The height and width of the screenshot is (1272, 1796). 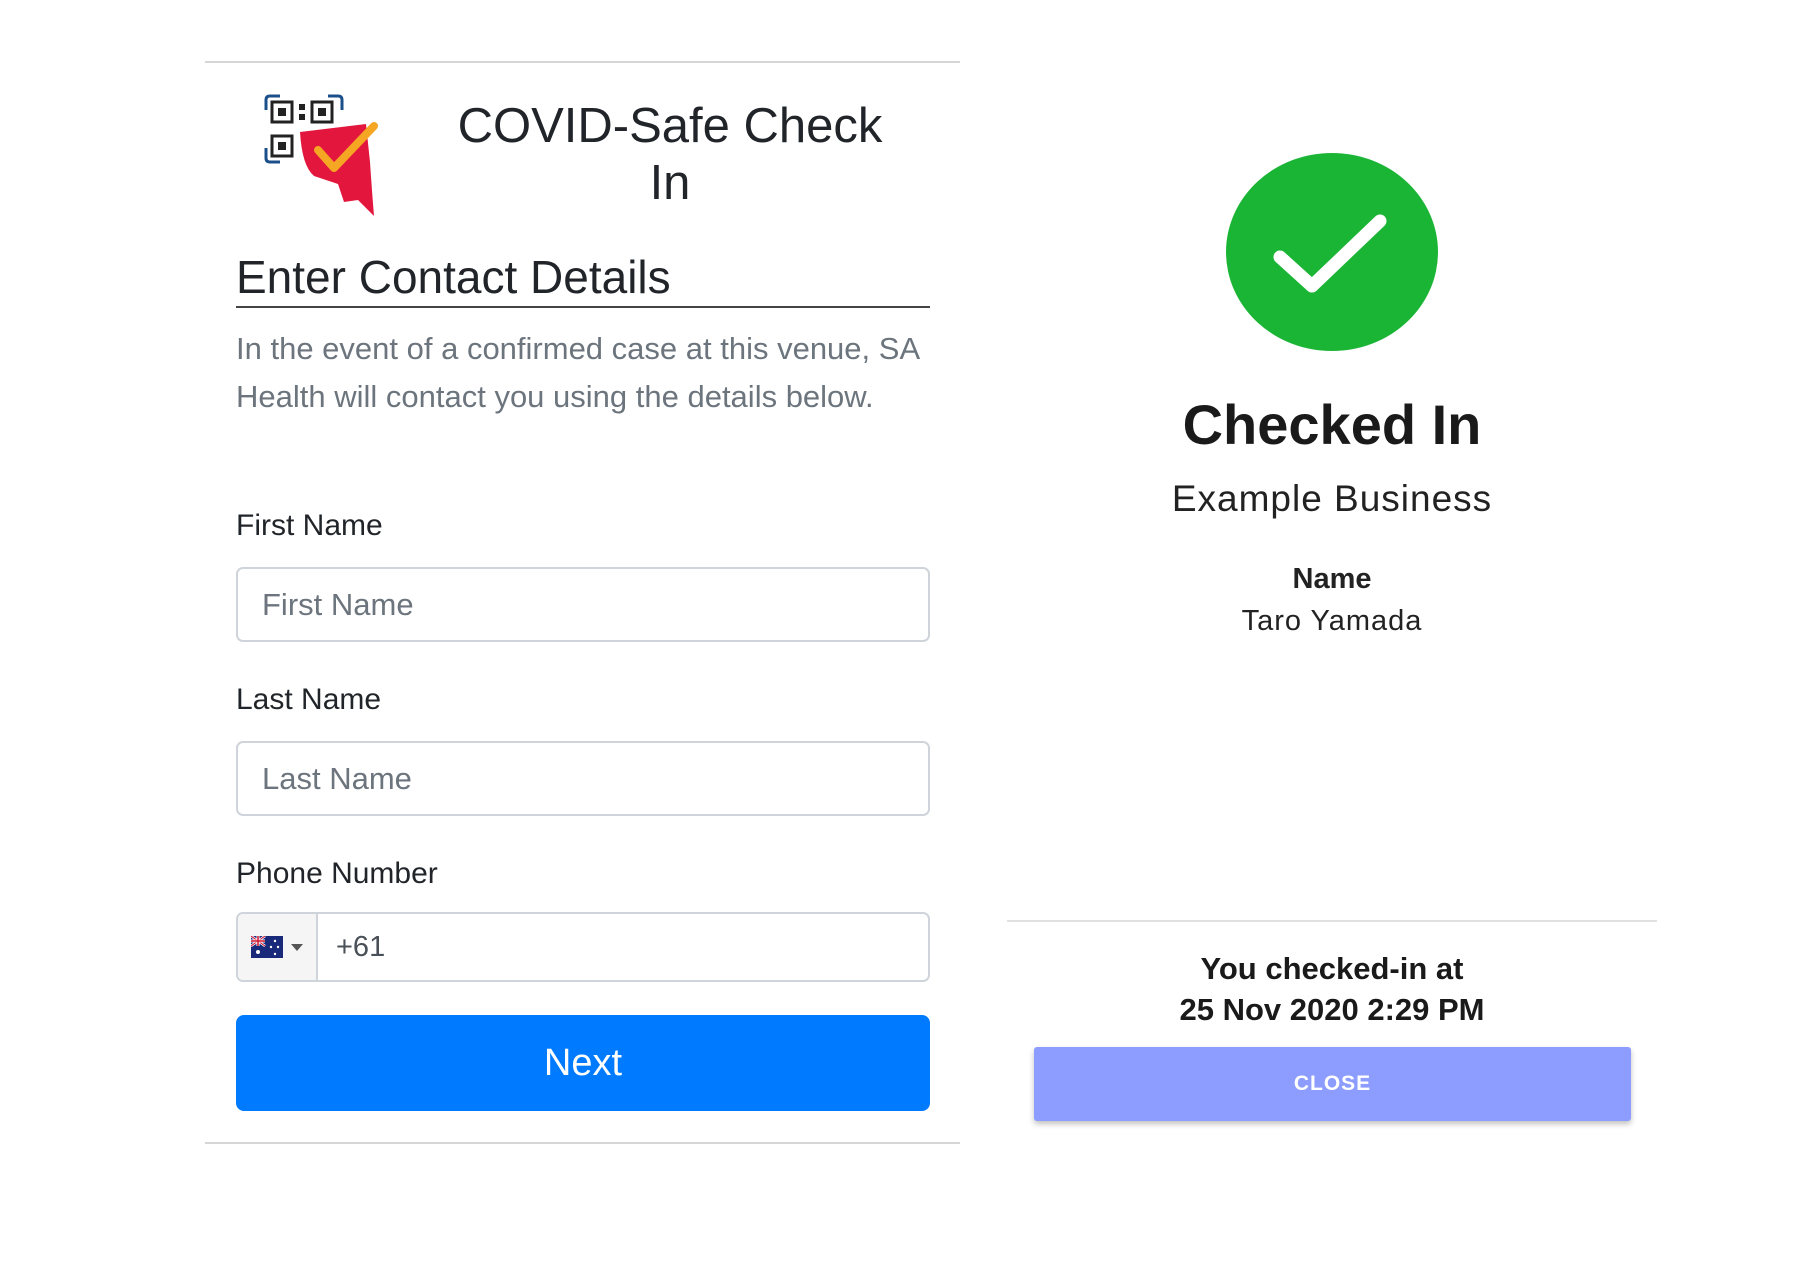 I want to click on chevron-down-icon, so click(x=297, y=947).